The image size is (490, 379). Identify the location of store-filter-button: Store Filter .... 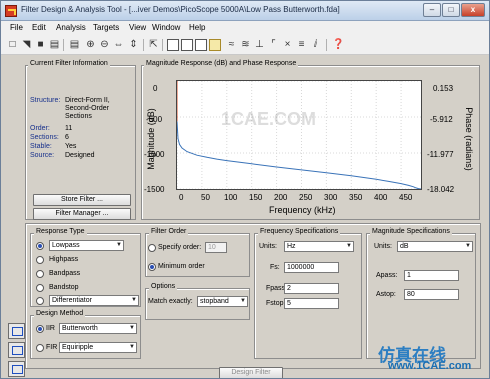
(82, 200).